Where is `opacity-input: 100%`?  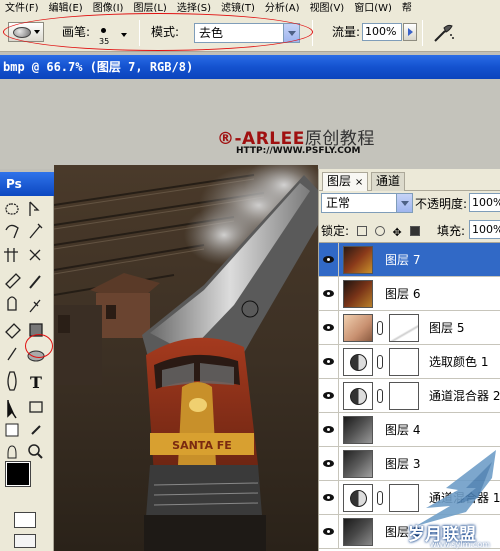 opacity-input: 100% is located at coordinates (484, 202).